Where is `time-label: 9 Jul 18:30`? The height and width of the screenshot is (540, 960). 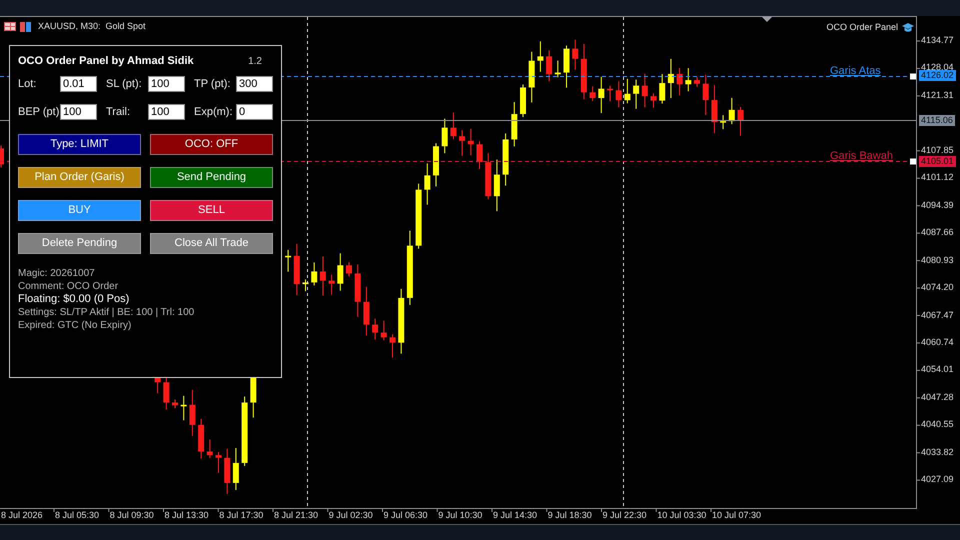
time-label: 9 Jul 18:30 is located at coordinates (570, 515).